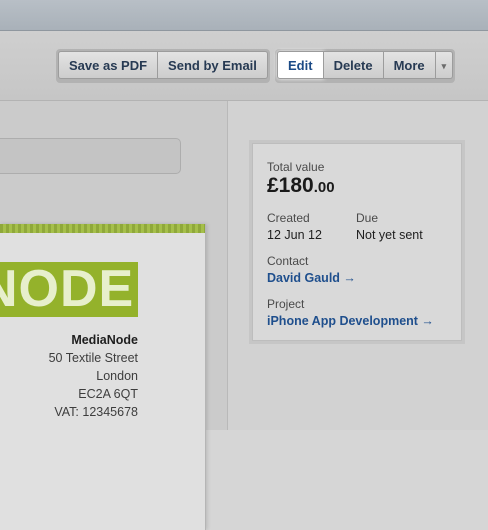 The height and width of the screenshot is (530, 488). I want to click on delete-button: Delete, so click(353, 65).